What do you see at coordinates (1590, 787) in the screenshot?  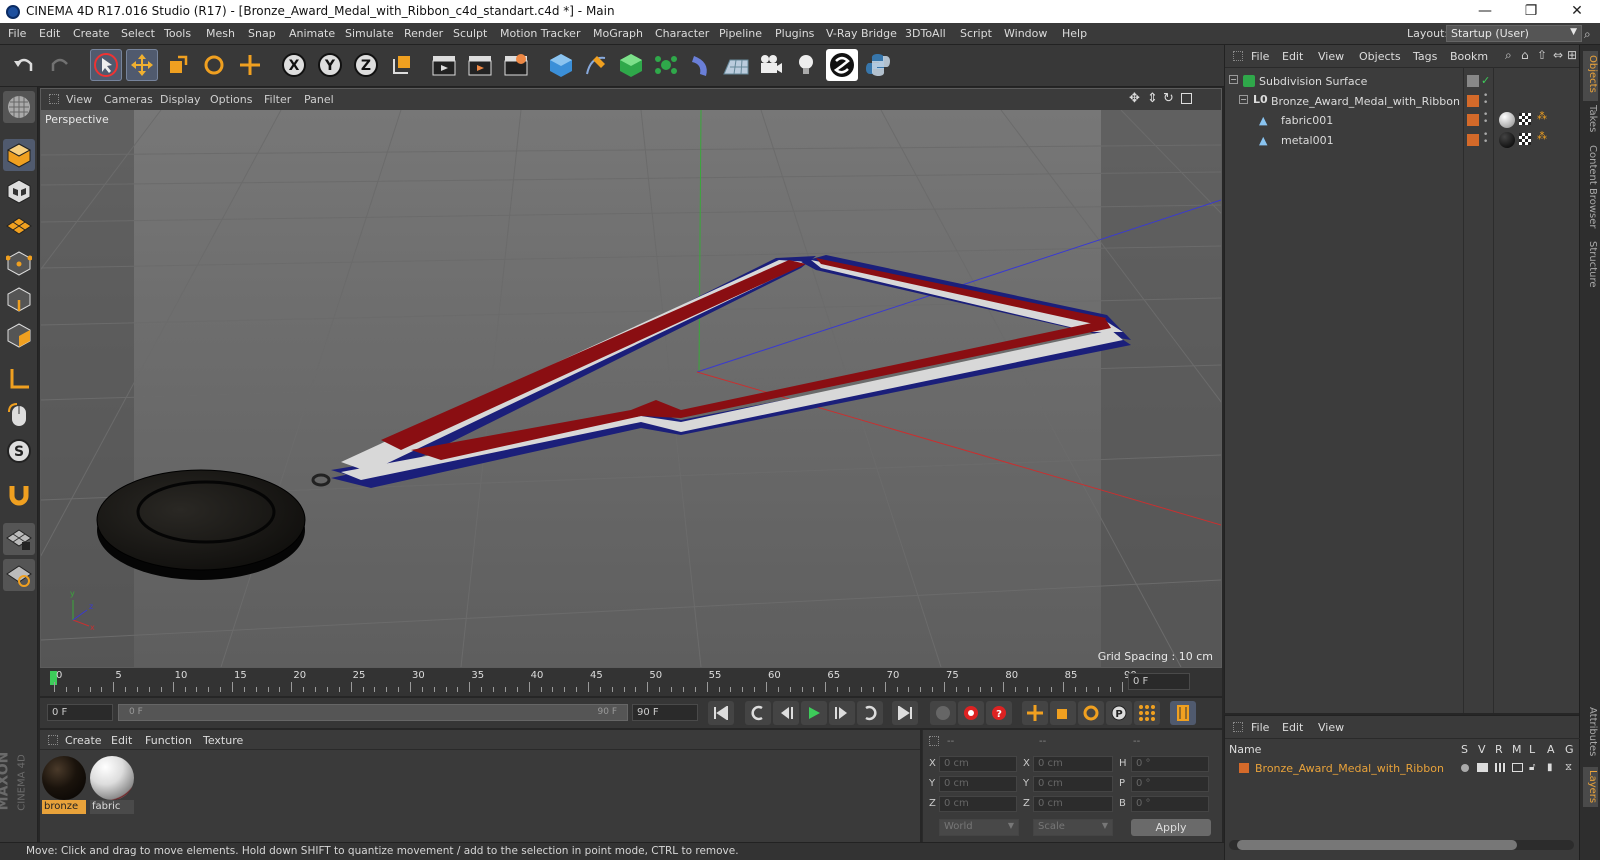 I see `tab-layers: Layers` at bounding box center [1590, 787].